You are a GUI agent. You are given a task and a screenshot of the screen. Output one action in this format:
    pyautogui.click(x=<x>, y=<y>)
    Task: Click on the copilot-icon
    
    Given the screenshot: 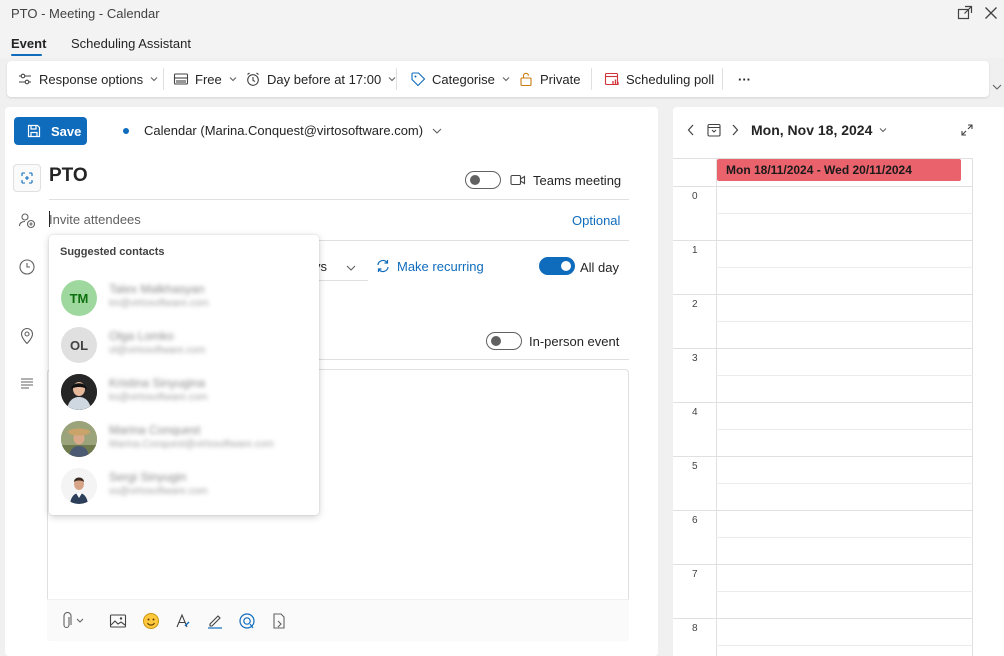 What is the action you would take?
    pyautogui.click(x=27, y=178)
    